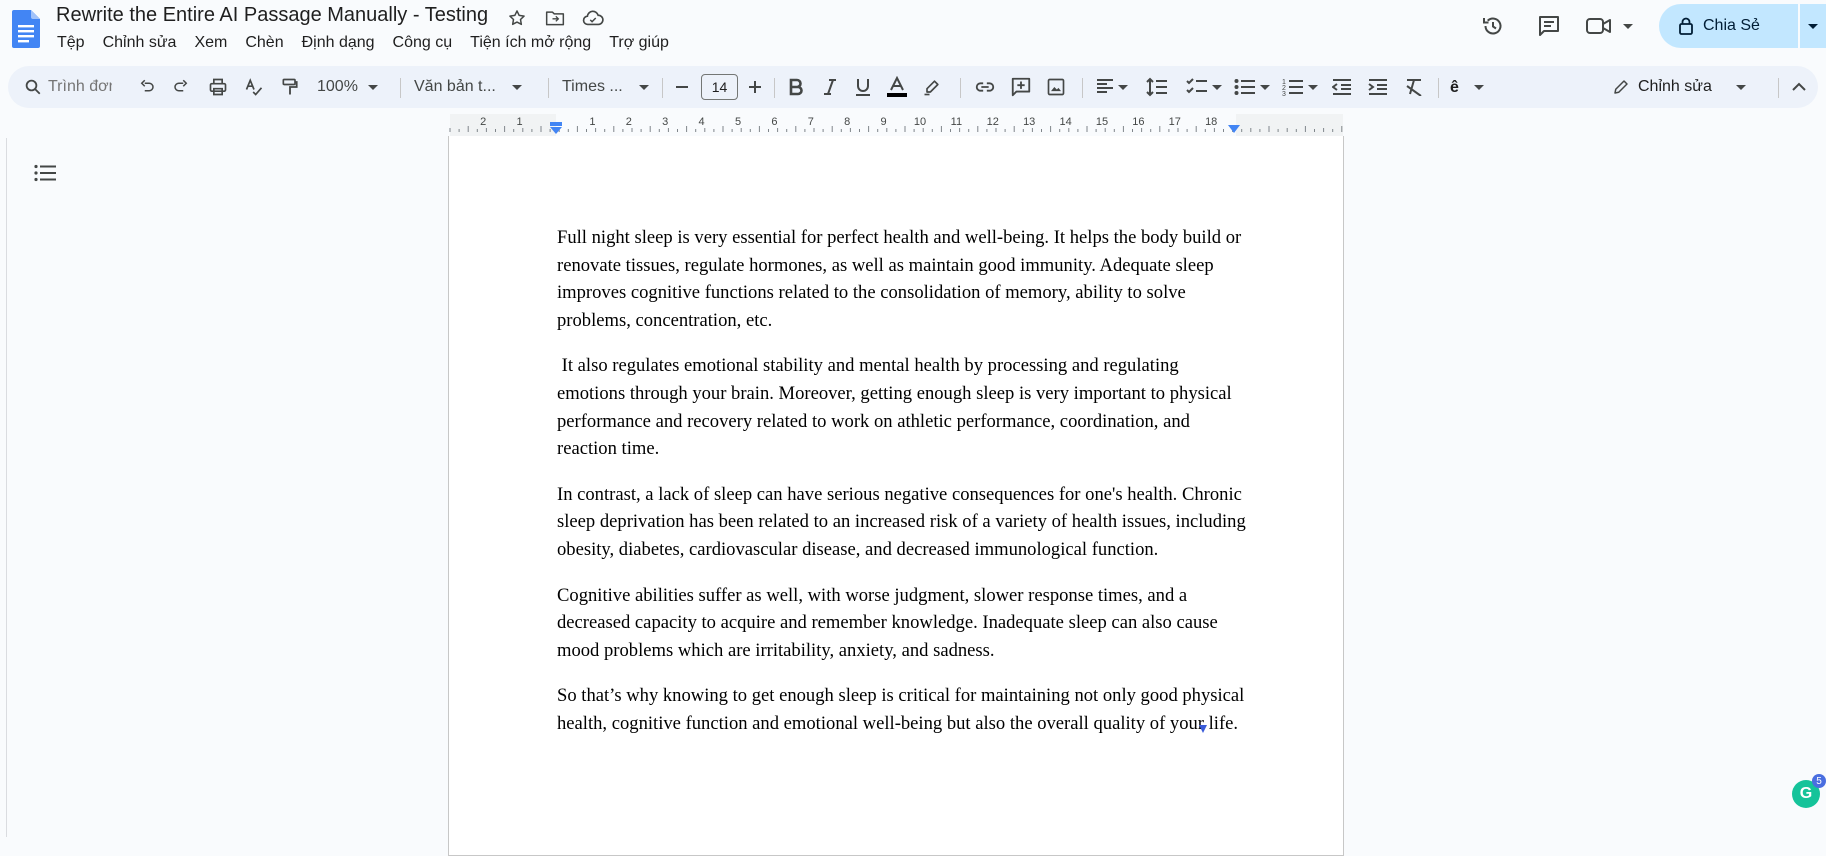 The image size is (1826, 856). I want to click on increase-indent-button, so click(1378, 87).